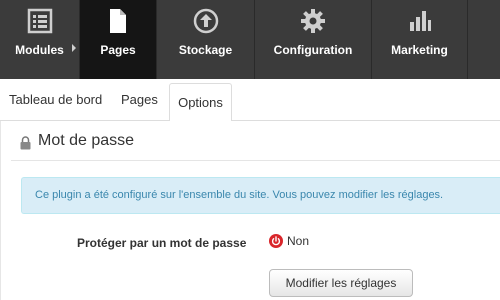 Image resolution: width=500 pixels, height=300 pixels. What do you see at coordinates (162, 243) in the screenshot?
I see `password-protect-label: Protéger par un mot de passe` at bounding box center [162, 243].